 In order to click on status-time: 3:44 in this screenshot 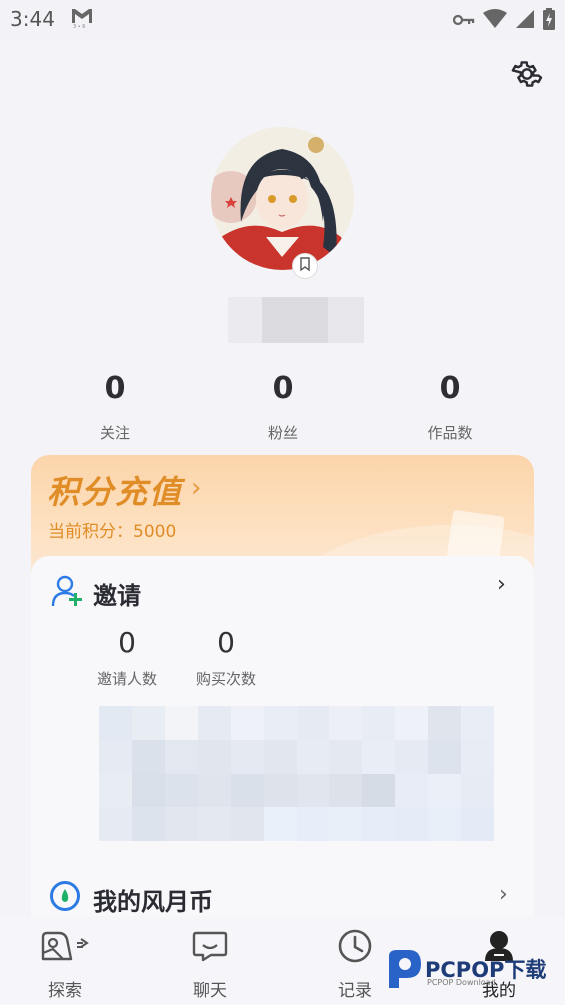, I will do `click(32, 19)`.